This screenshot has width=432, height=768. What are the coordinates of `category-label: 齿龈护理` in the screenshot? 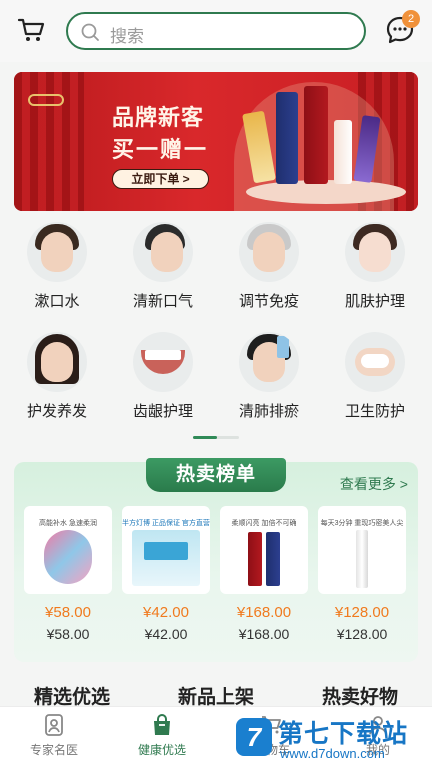 It's located at (162, 411).